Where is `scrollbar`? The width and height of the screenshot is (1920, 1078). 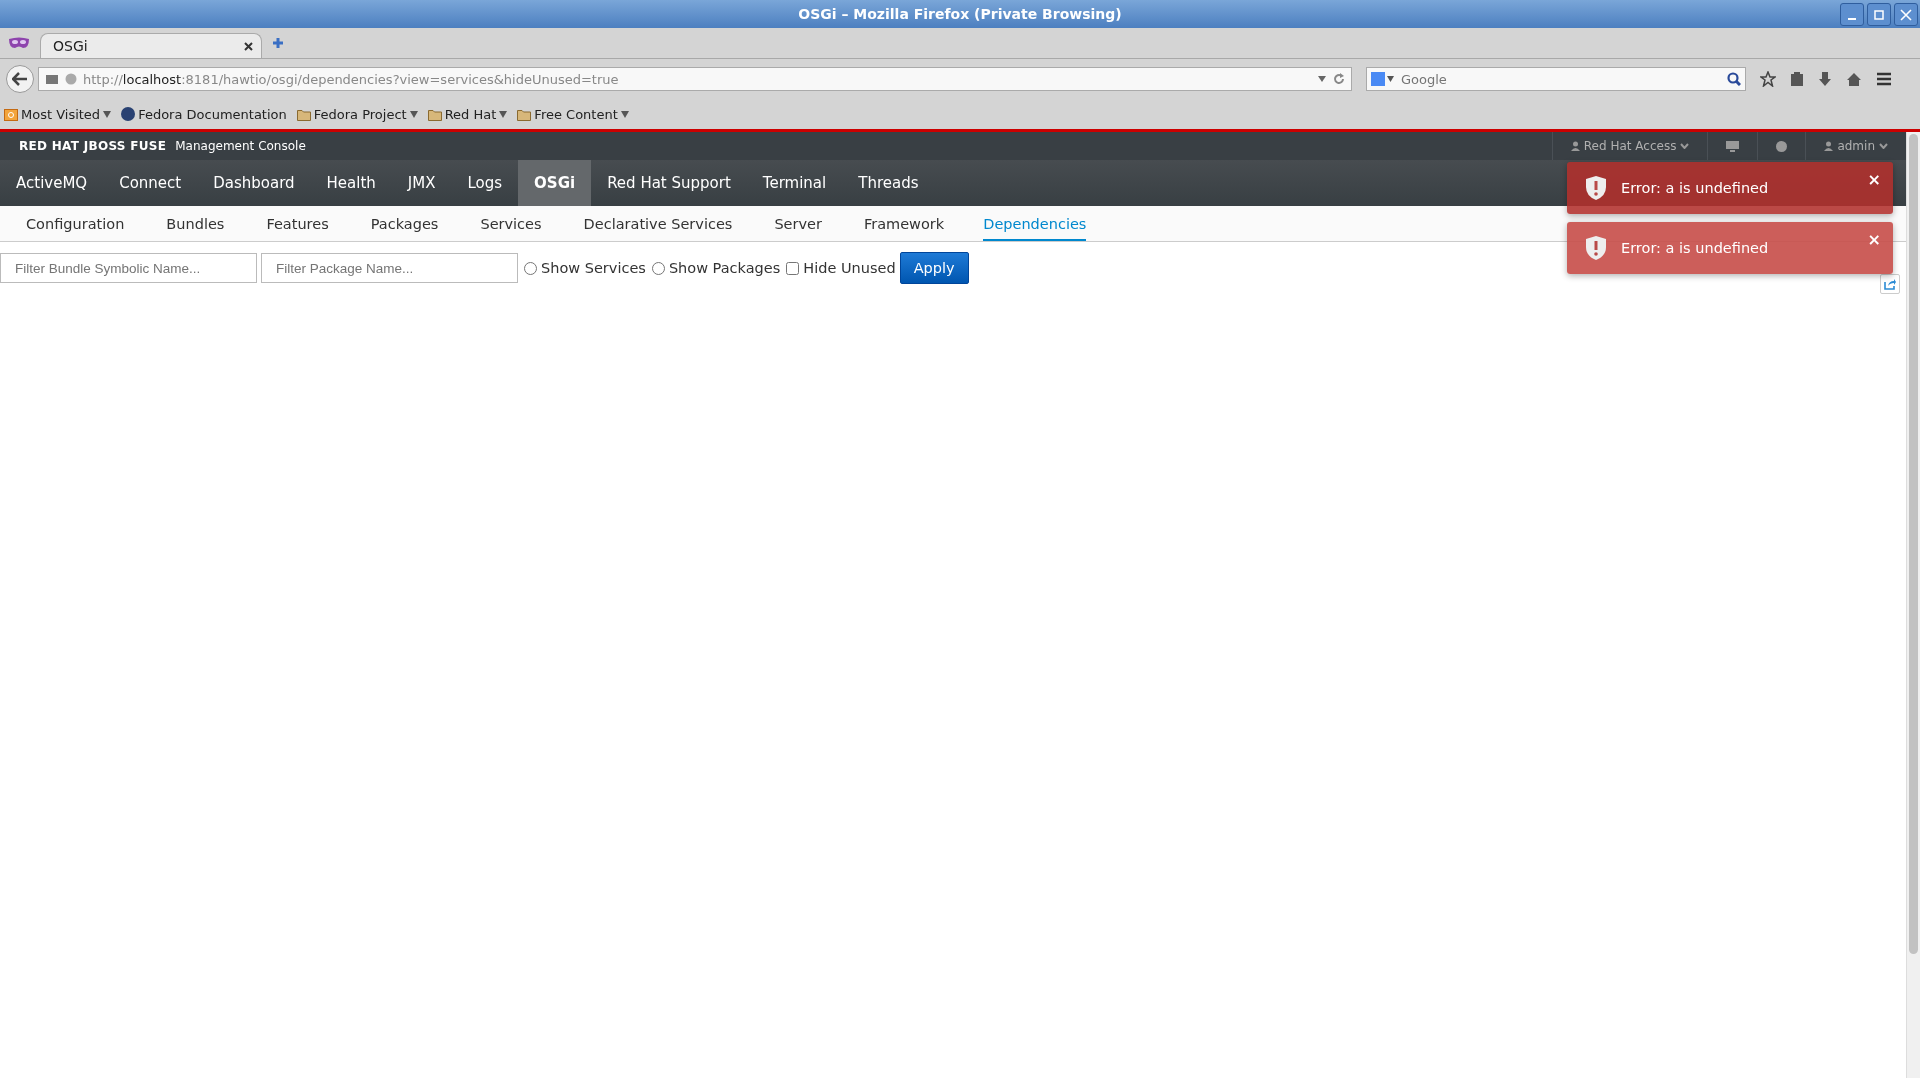
scrollbar is located at coordinates (1913, 605).